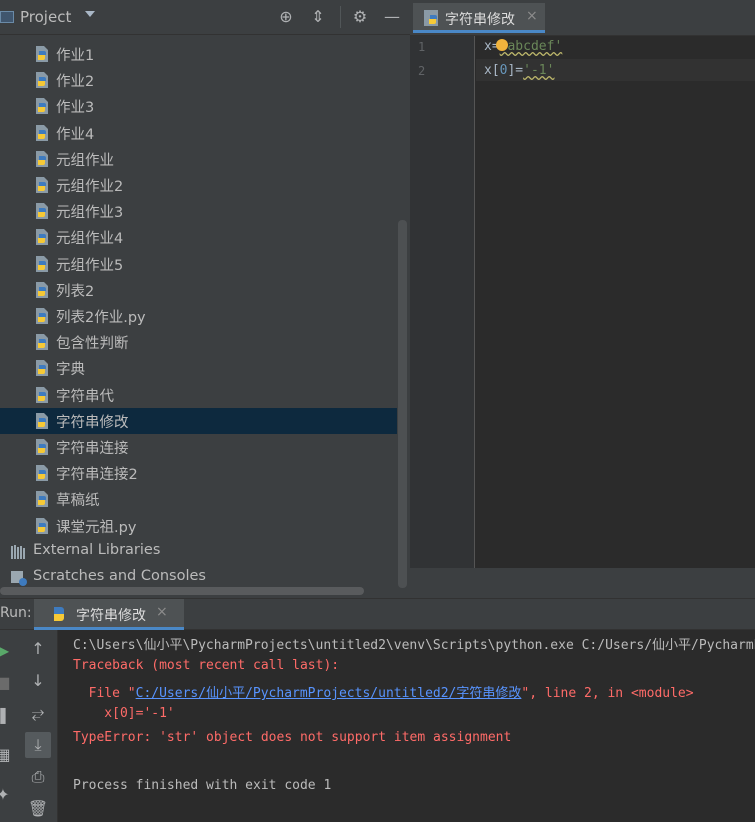  I want to click on gear-icon: ⚙, so click(360, 17).